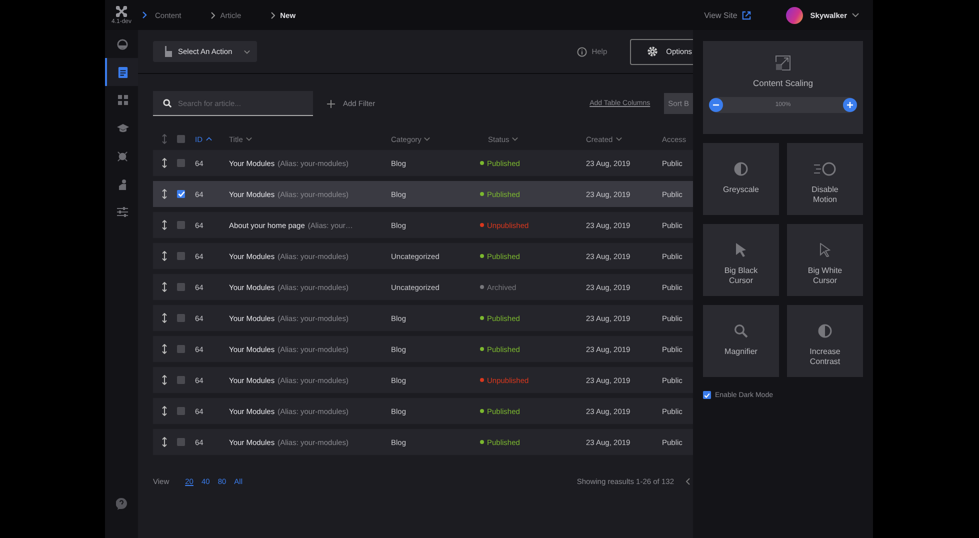  What do you see at coordinates (122, 44) in the screenshot?
I see `gauge-icon` at bounding box center [122, 44].